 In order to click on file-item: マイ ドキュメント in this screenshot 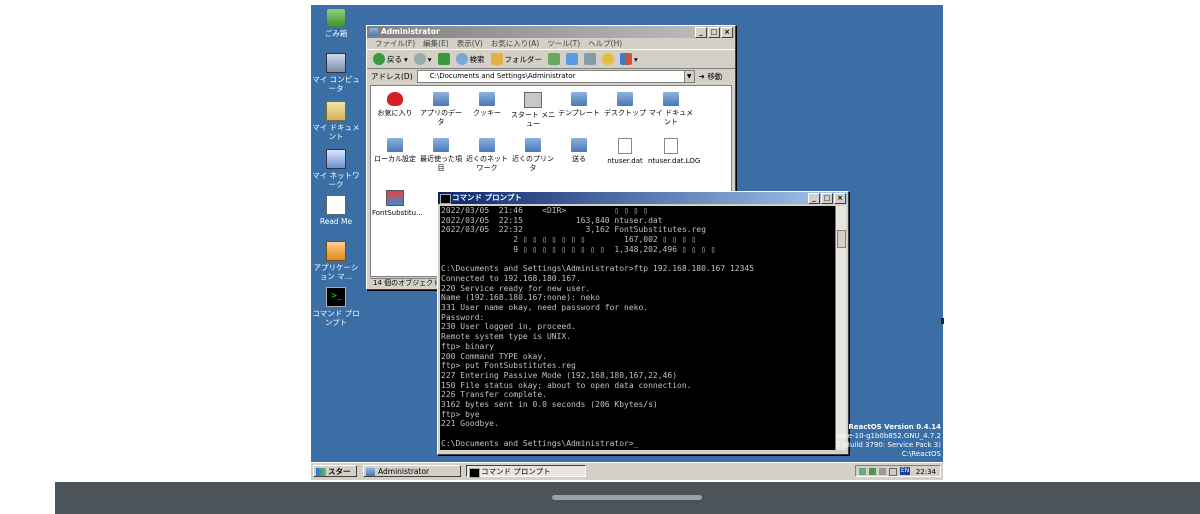, I will do `click(671, 109)`.